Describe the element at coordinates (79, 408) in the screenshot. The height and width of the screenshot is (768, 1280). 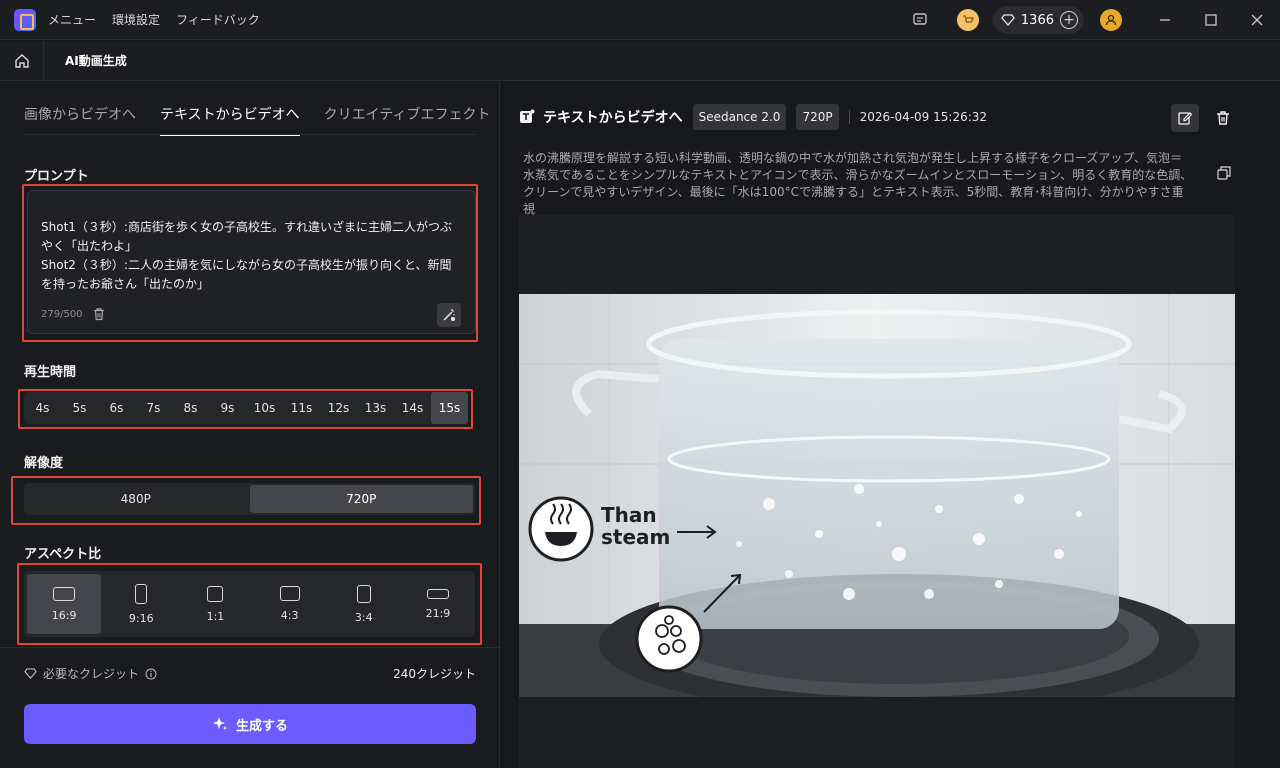
I see `duration-option: 5s` at that location.